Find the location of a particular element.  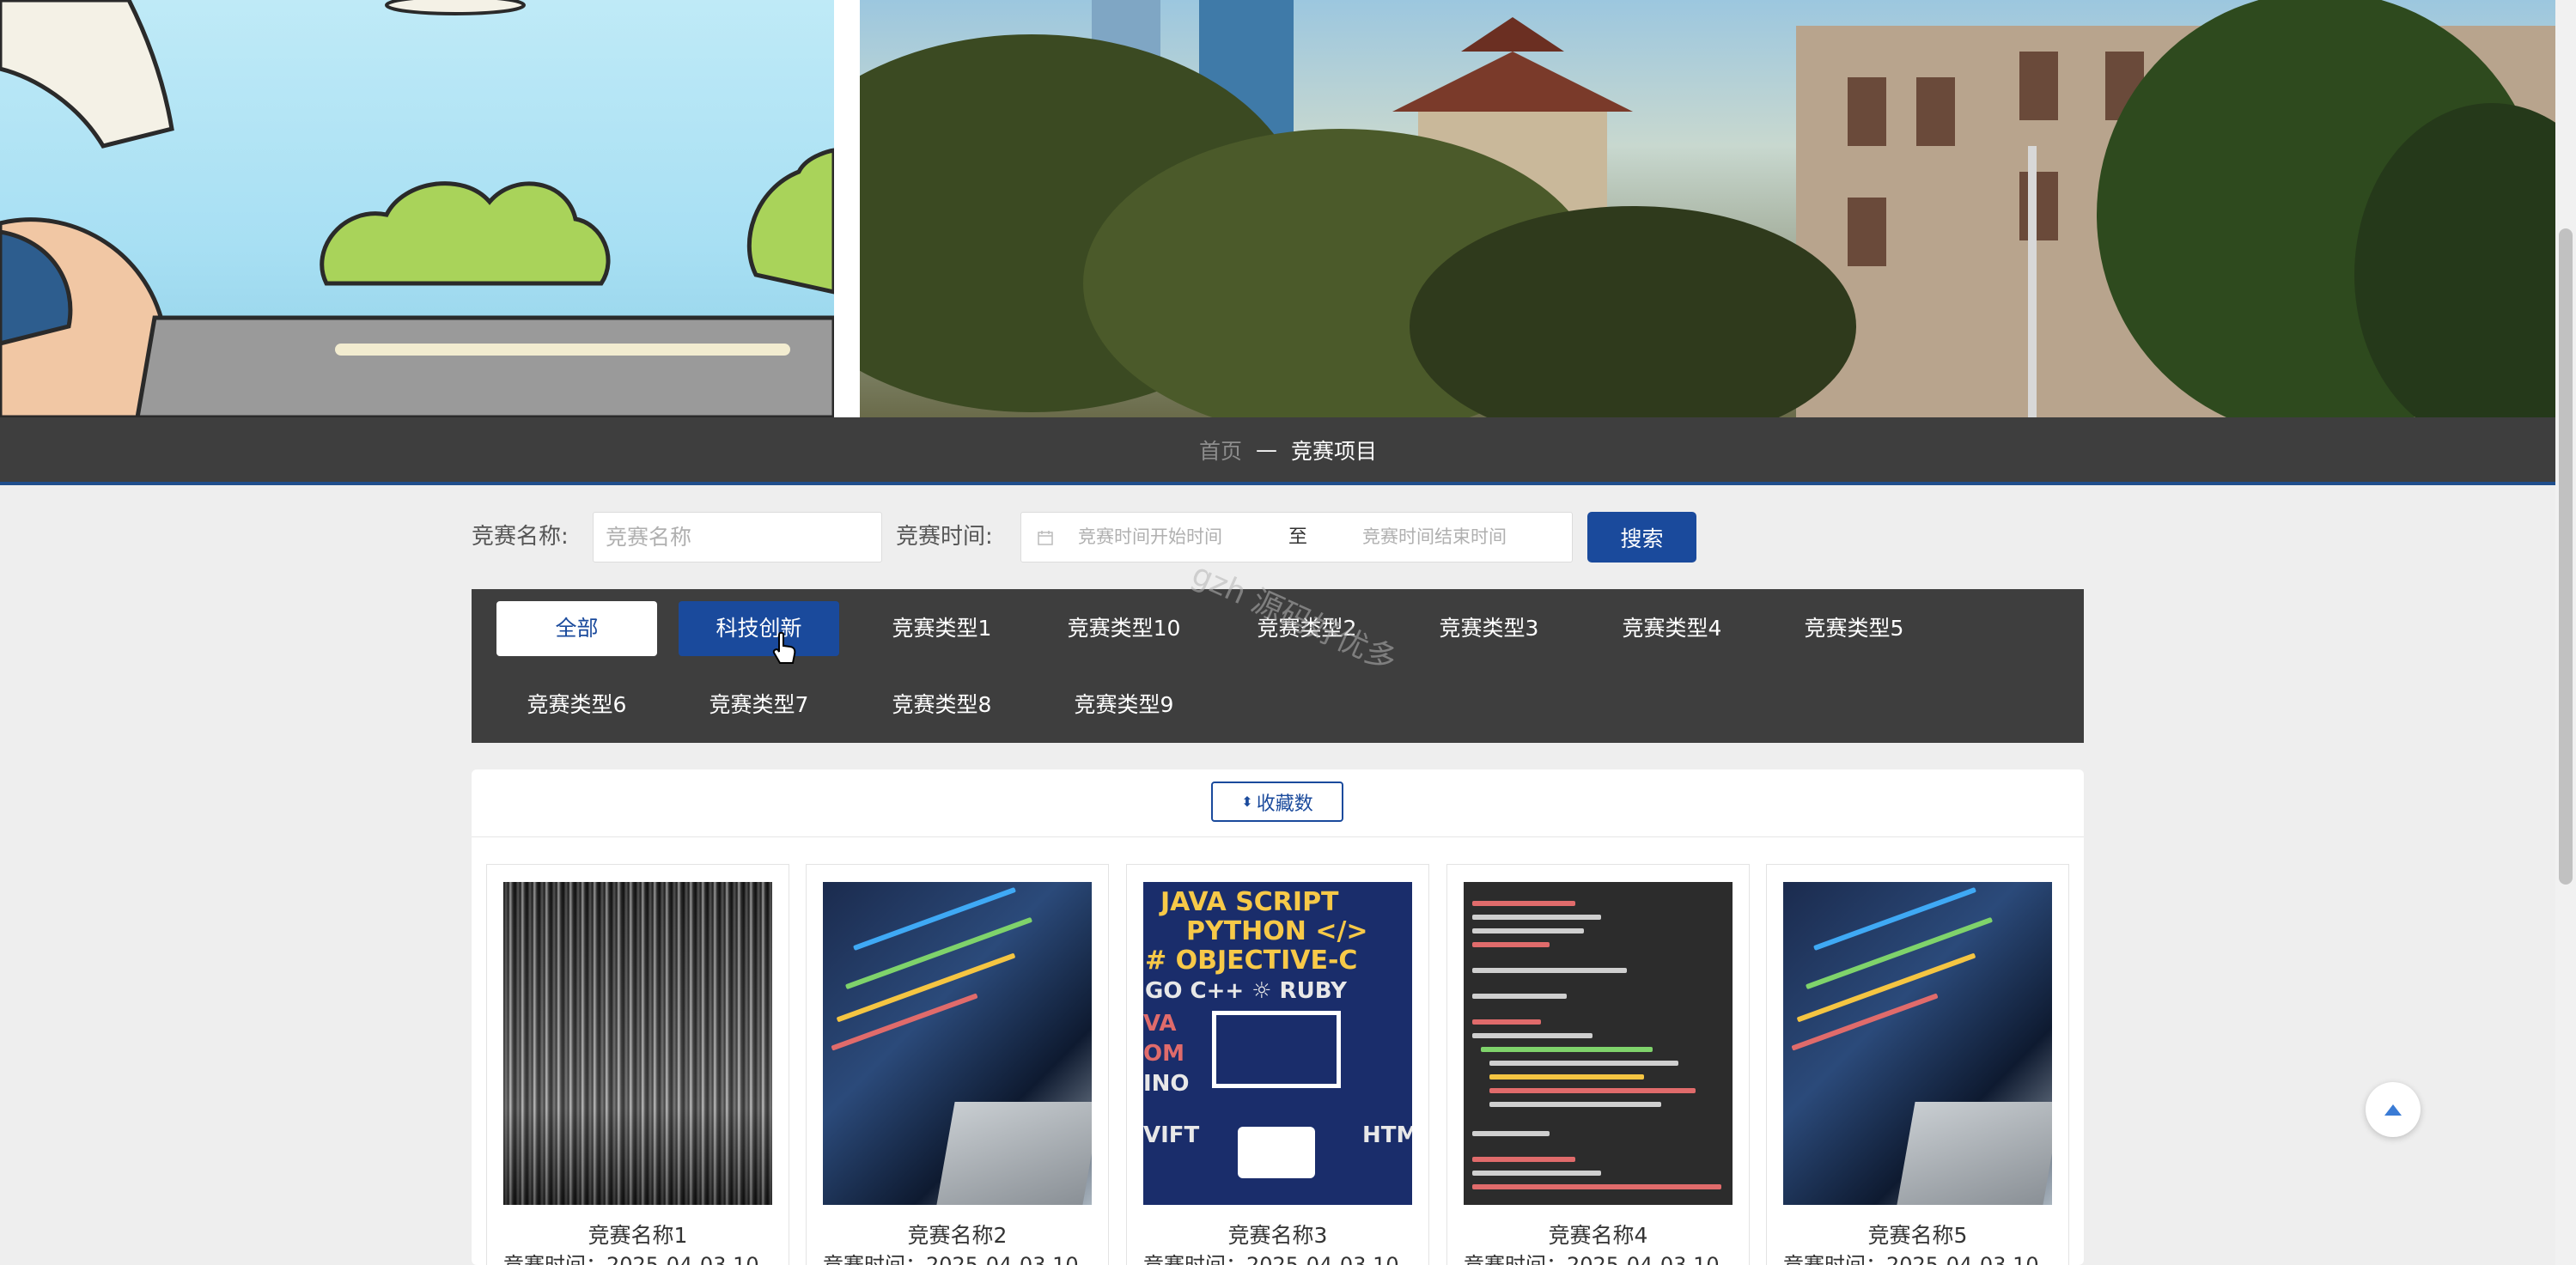

competition-name-label: 竞赛名称: is located at coordinates (520, 537).